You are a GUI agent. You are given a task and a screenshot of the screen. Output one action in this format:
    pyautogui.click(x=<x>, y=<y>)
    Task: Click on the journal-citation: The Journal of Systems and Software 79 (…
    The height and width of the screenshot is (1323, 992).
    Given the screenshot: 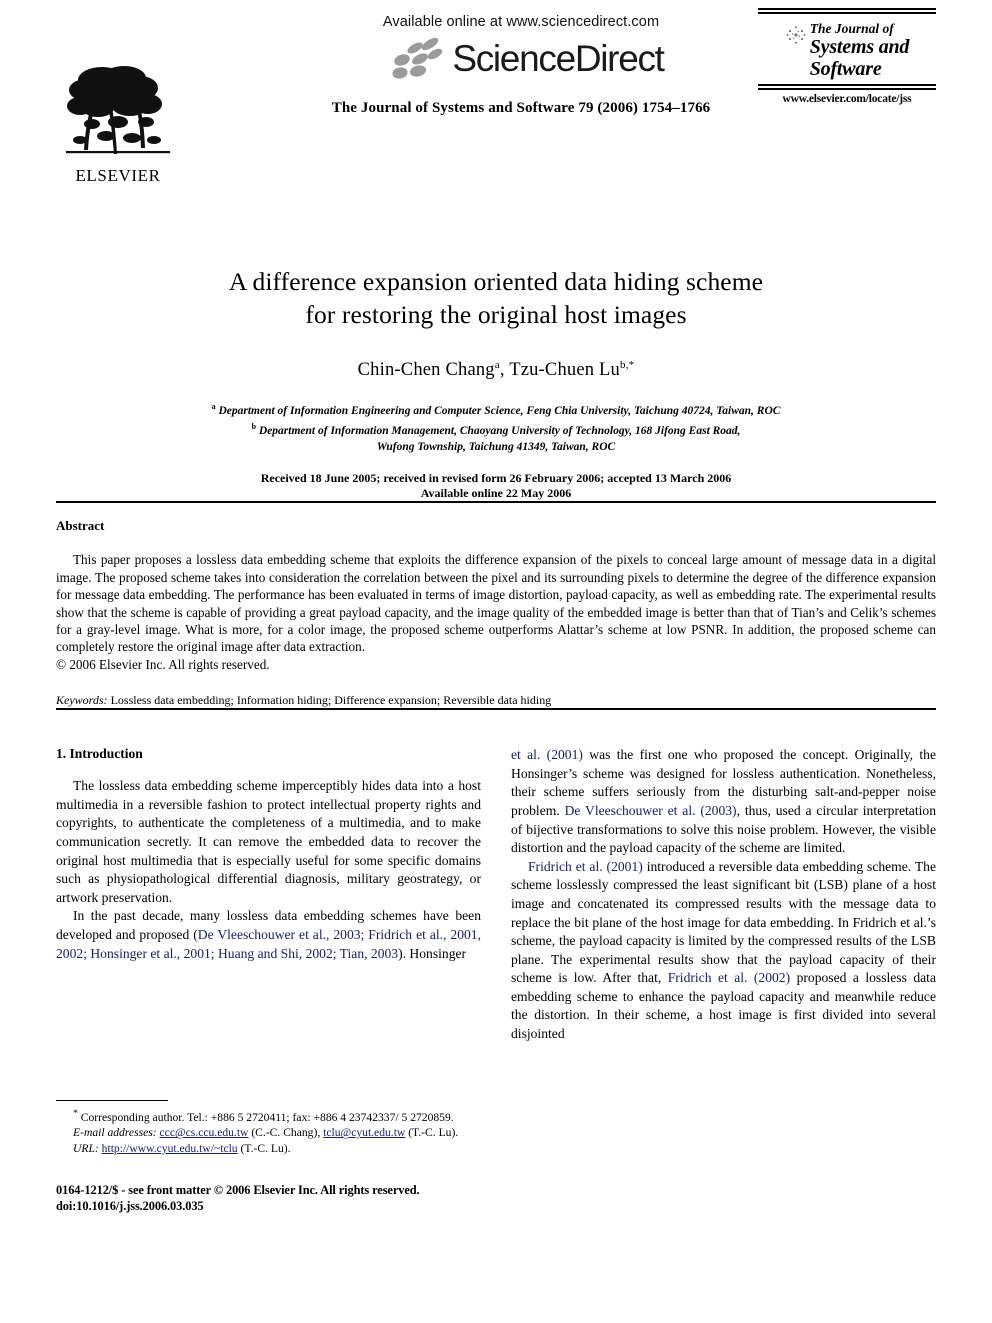 What is the action you would take?
    pyautogui.click(x=521, y=108)
    